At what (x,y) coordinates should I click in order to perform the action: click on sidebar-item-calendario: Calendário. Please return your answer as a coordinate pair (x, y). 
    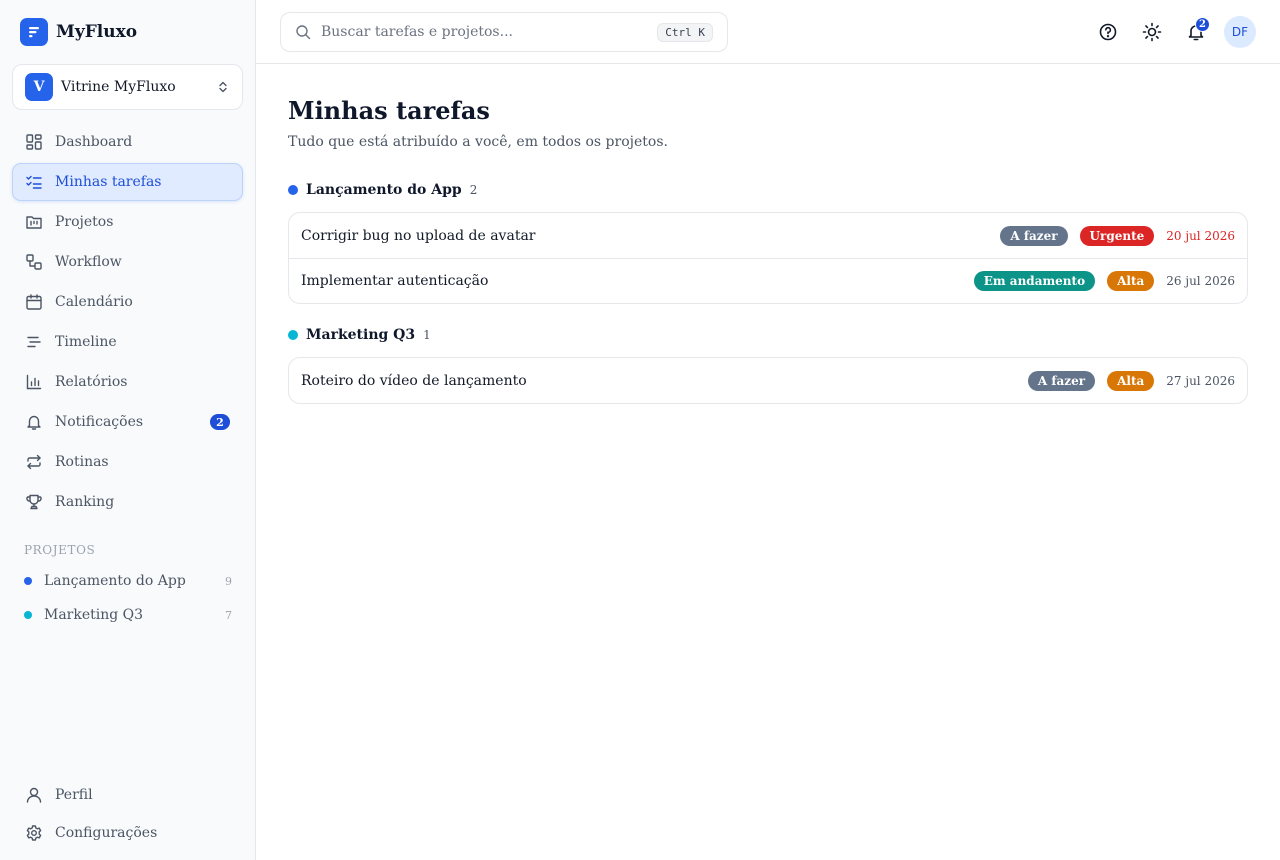
    Looking at the image, I should click on (127, 302).